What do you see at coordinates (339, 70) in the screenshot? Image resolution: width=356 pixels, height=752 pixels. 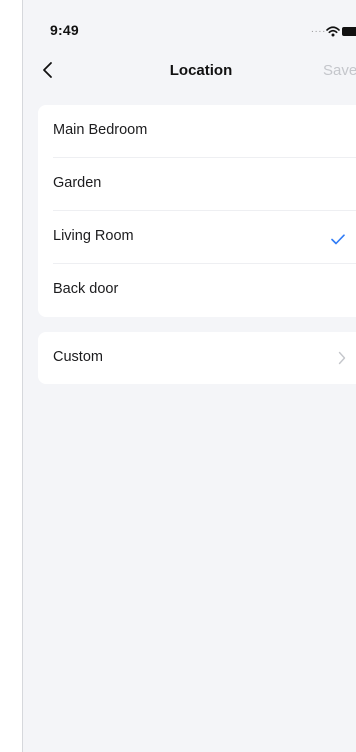 I see `save-button: Save` at bounding box center [339, 70].